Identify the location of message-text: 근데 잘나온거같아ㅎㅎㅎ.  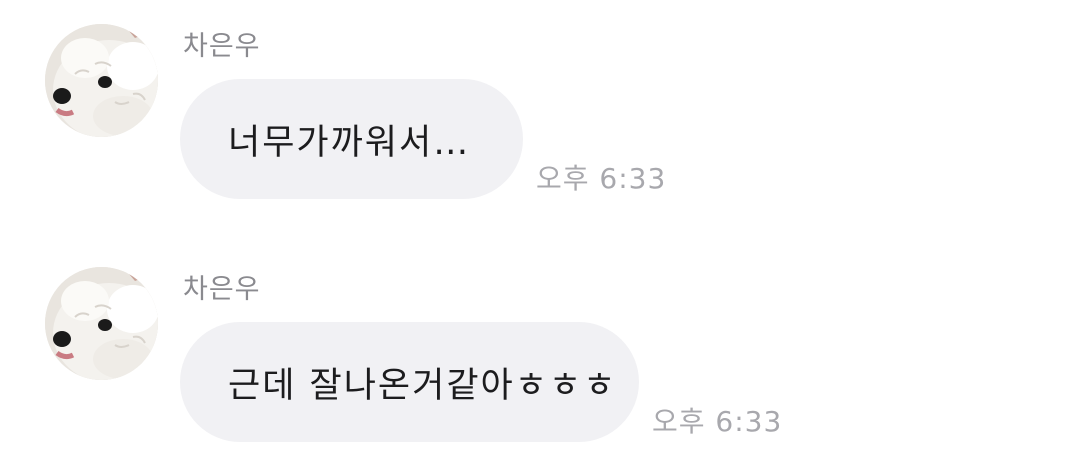
(423, 385).